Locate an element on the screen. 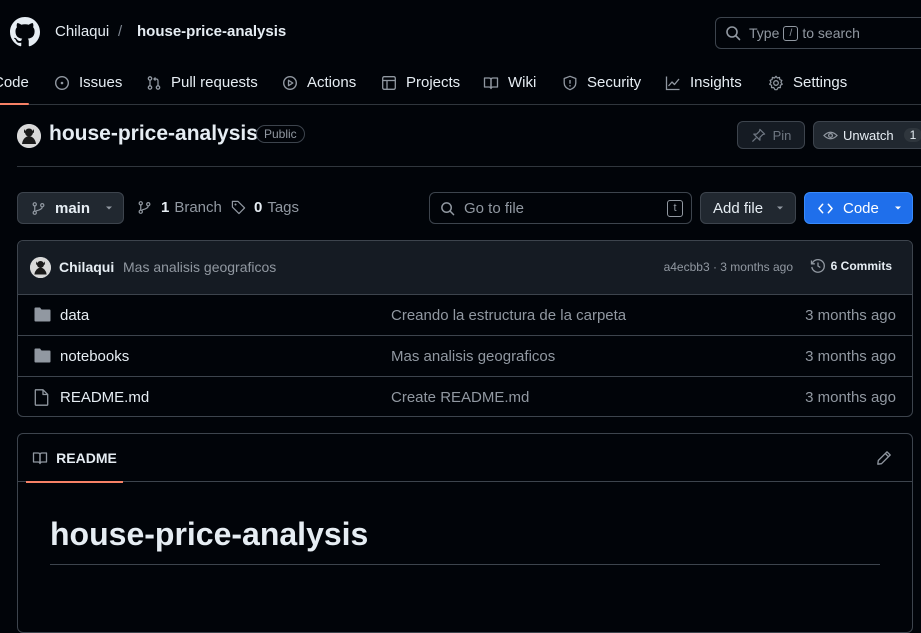 The height and width of the screenshot is (633, 921). file-row: README.md Create README.md 3 months ago is located at coordinates (465, 396).